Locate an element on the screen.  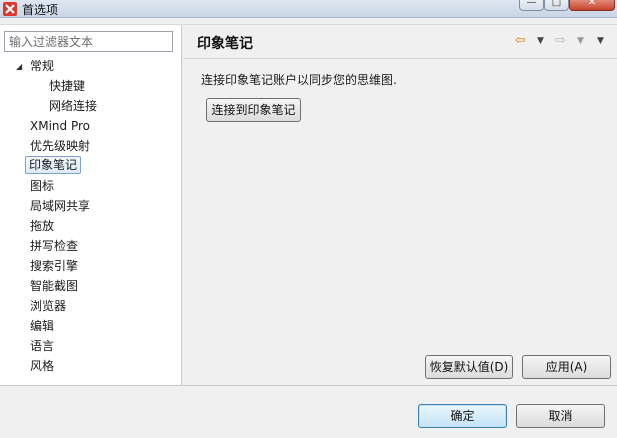
forward-icon: ⇨ is located at coordinates (560, 41).